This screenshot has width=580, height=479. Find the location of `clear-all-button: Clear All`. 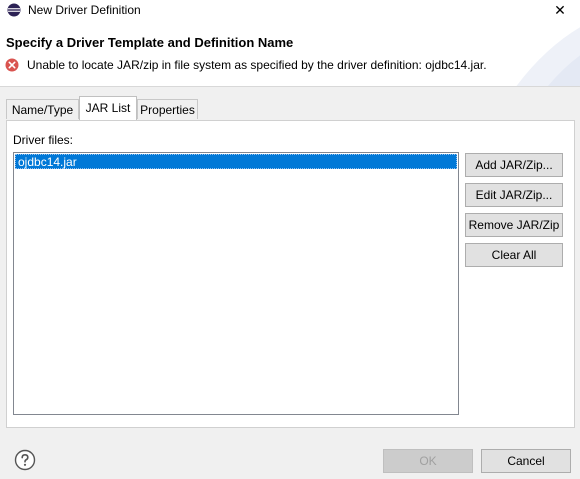

clear-all-button: Clear All is located at coordinates (514, 255).